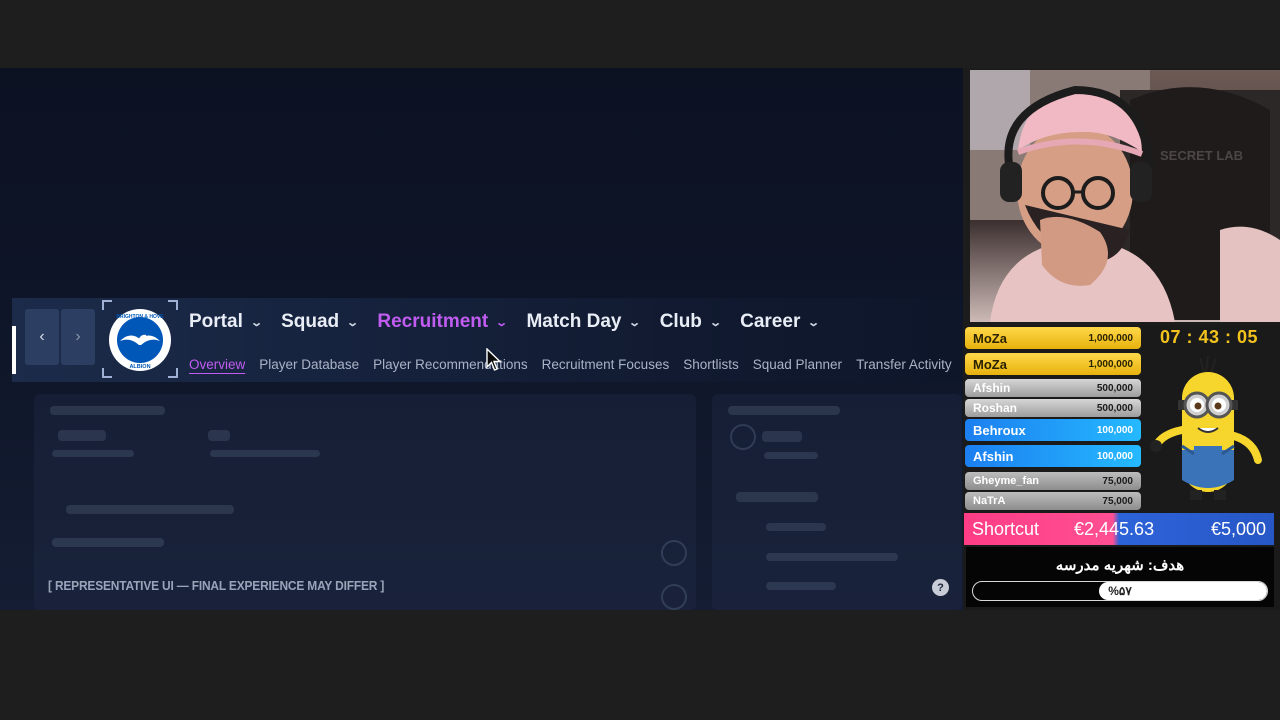 Image resolution: width=1280 pixels, height=720 pixels. I want to click on menu-recruitment: Recruitment ⌄, so click(443, 322).